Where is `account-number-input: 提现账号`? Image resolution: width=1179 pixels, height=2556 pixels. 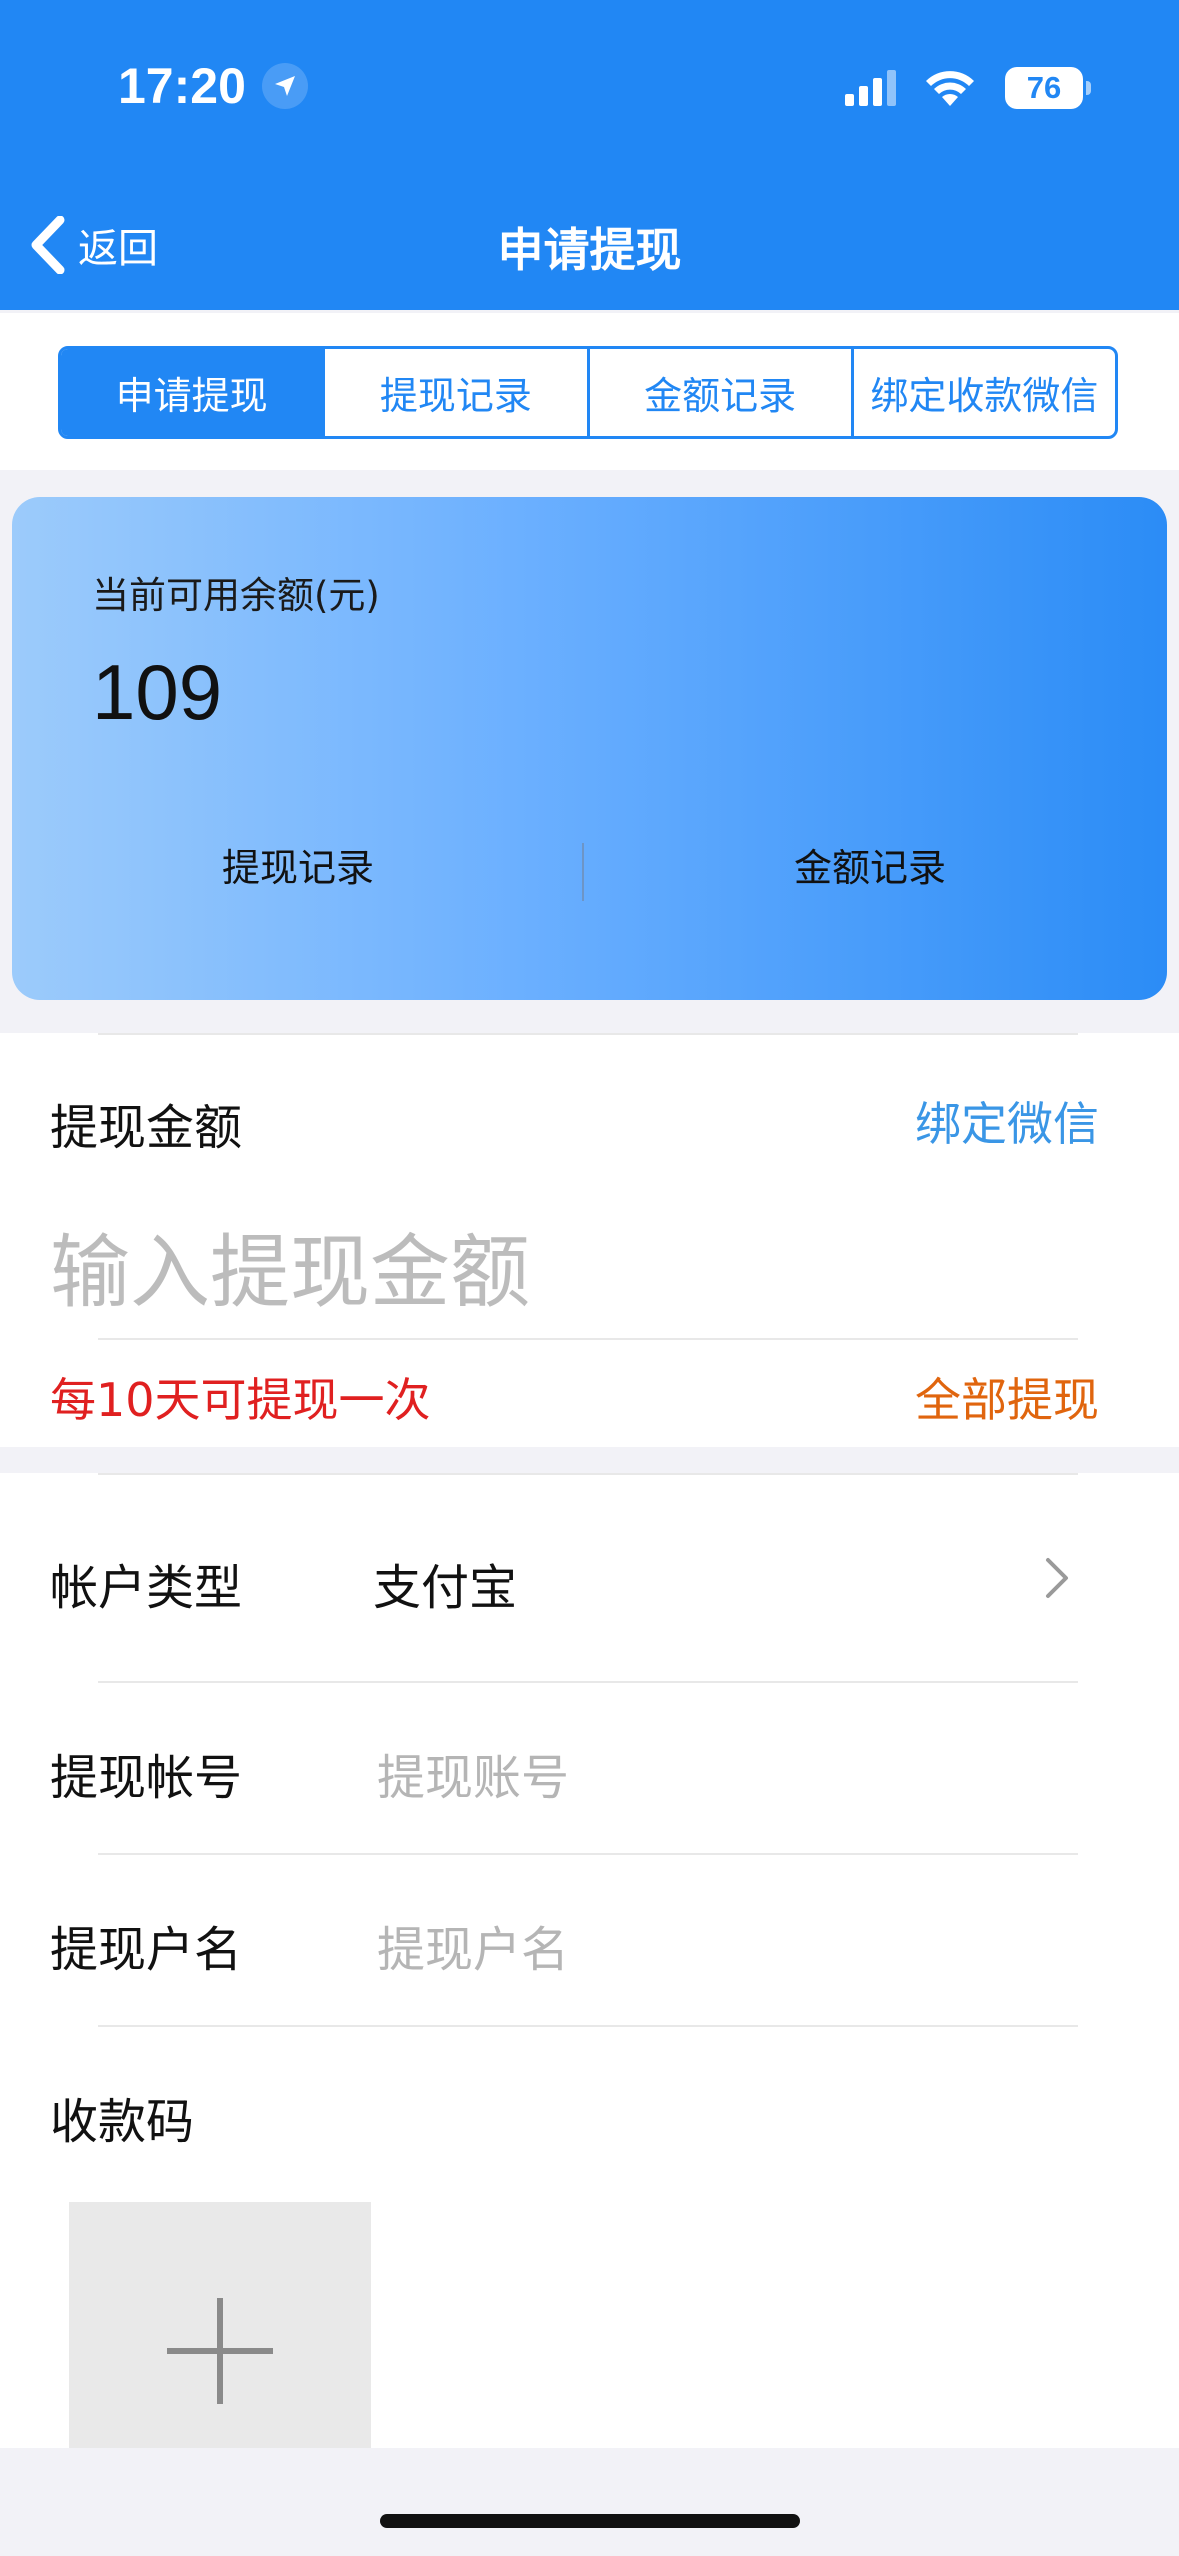 account-number-input: 提现账号 is located at coordinates (473, 1773).